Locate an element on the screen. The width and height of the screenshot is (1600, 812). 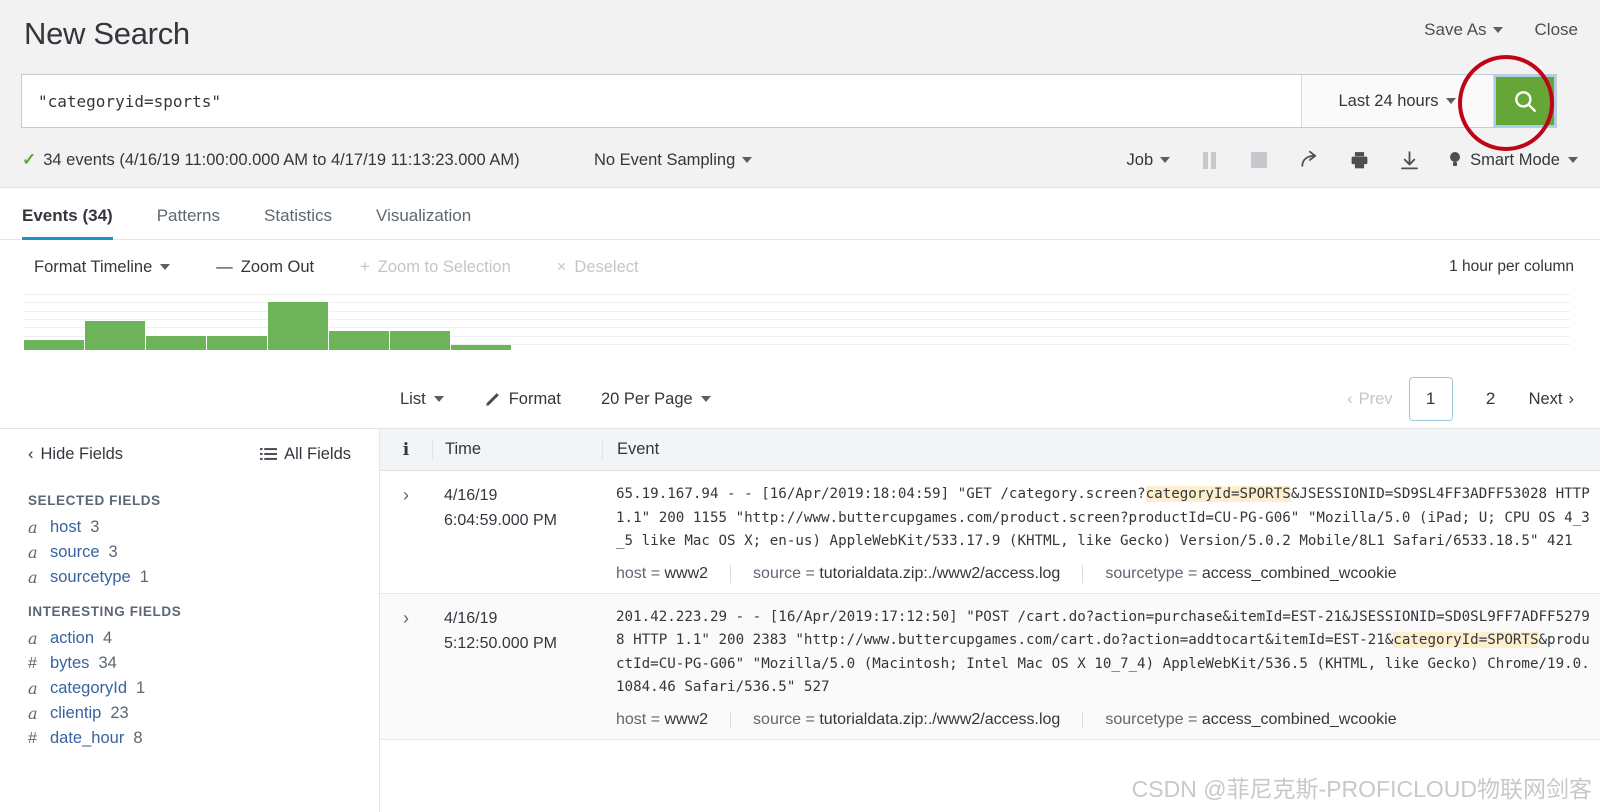
minus-icon: — is located at coordinates (224, 266).